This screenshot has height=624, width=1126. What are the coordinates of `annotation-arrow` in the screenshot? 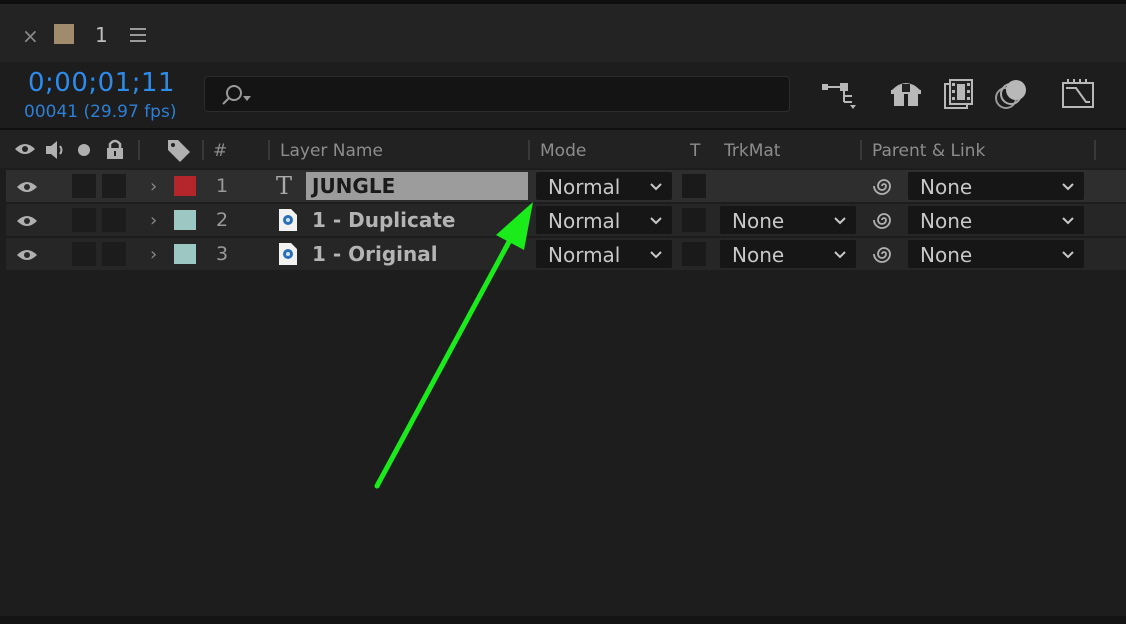 It's located at (453, 345).